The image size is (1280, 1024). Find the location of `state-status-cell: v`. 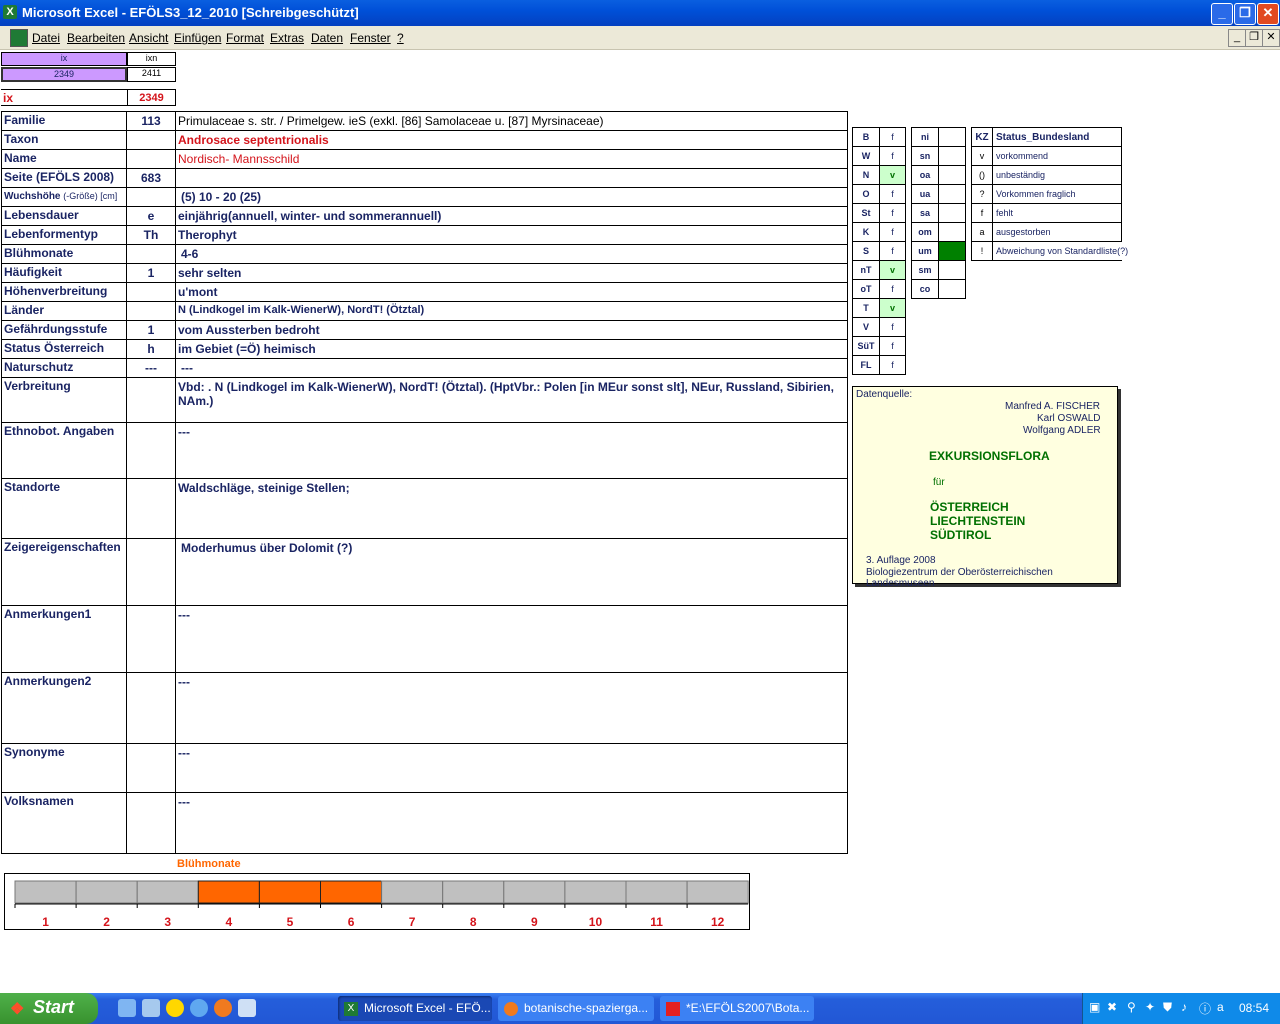

state-status-cell: v is located at coordinates (892, 308).